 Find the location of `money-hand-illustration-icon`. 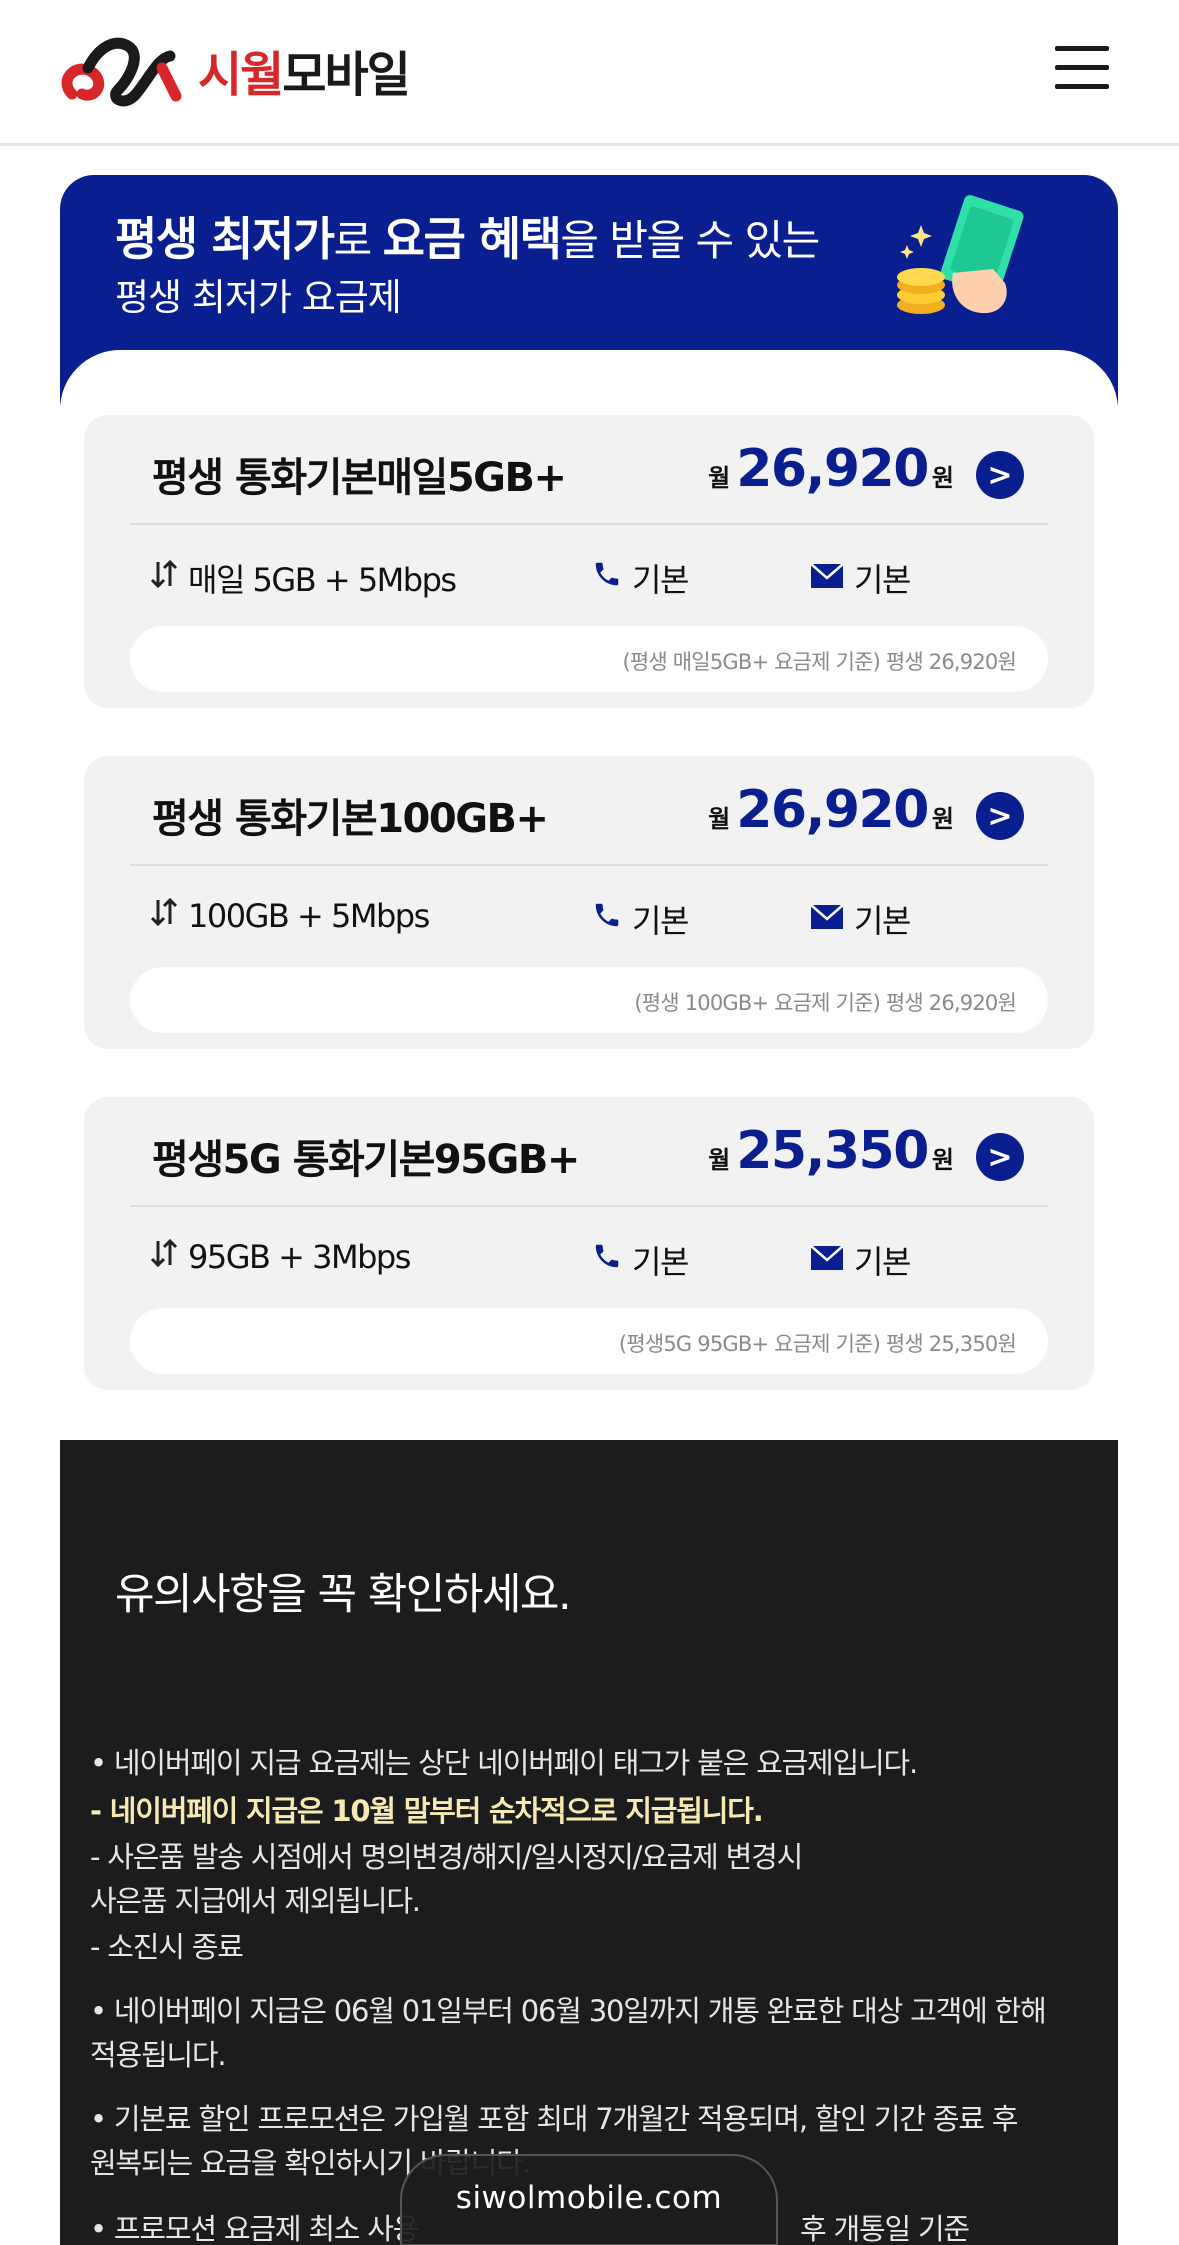

money-hand-illustration-icon is located at coordinates (960, 254).